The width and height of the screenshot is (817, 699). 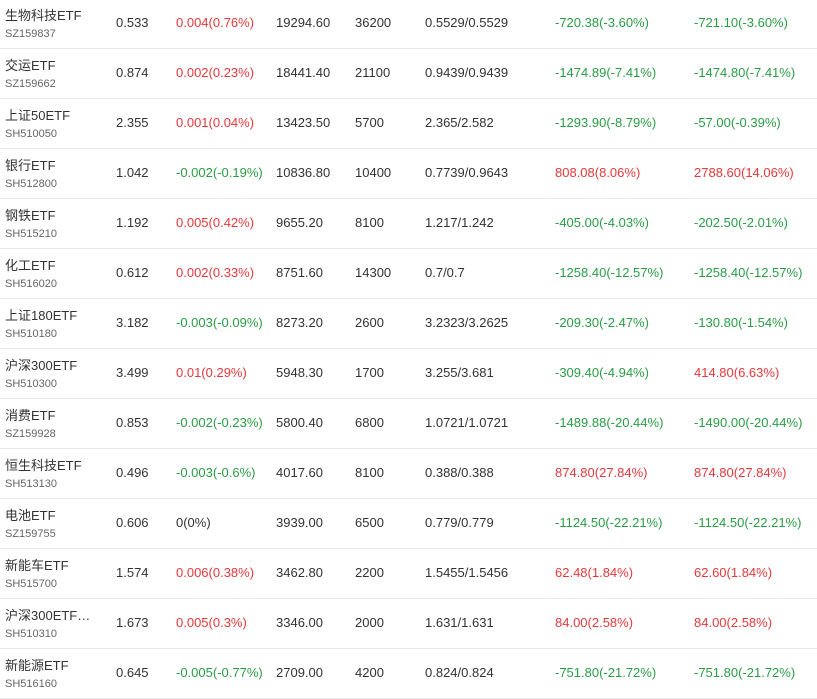 I want to click on fund-name: 钢铁ETF, so click(x=30, y=215).